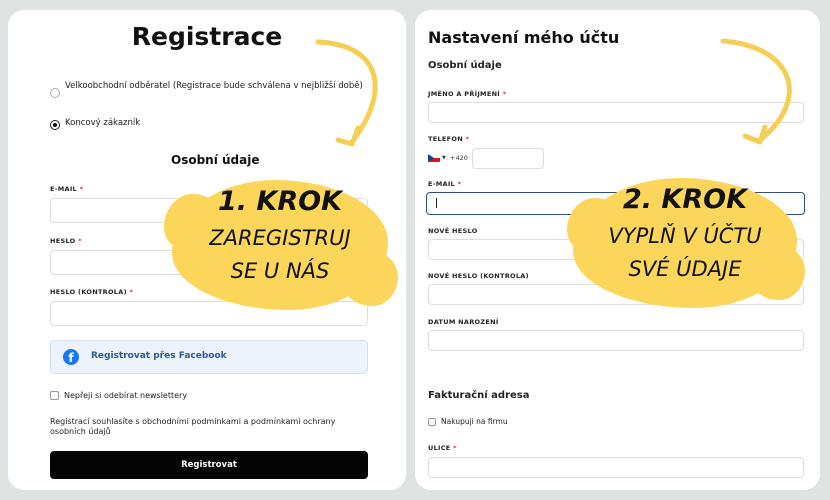 This screenshot has height=500, width=830. I want to click on step1-line1: ZAREGISTRUJ, so click(280, 238).